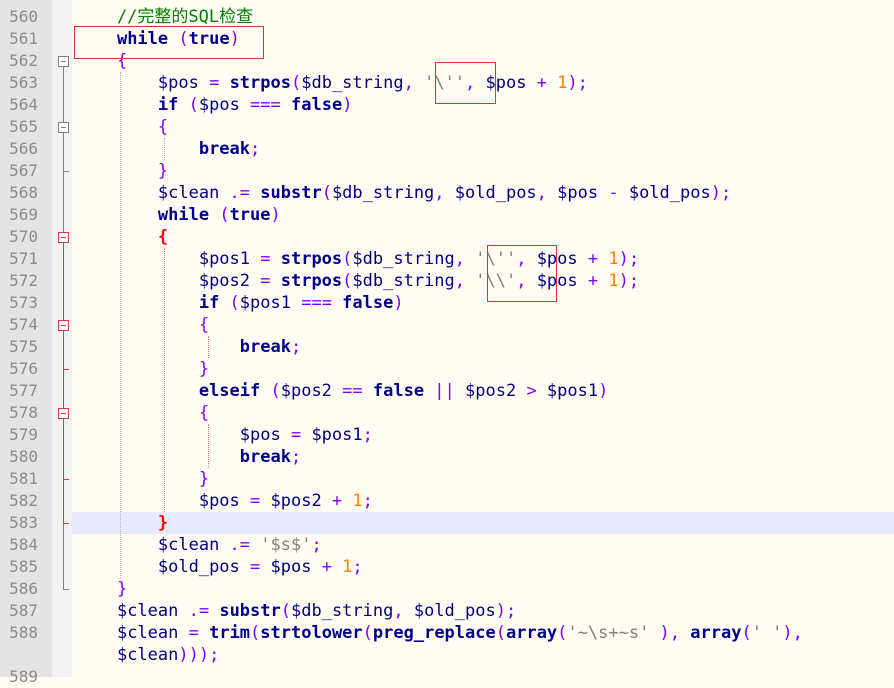  What do you see at coordinates (357, 501) in the screenshot?
I see `code-token: 1` at bounding box center [357, 501].